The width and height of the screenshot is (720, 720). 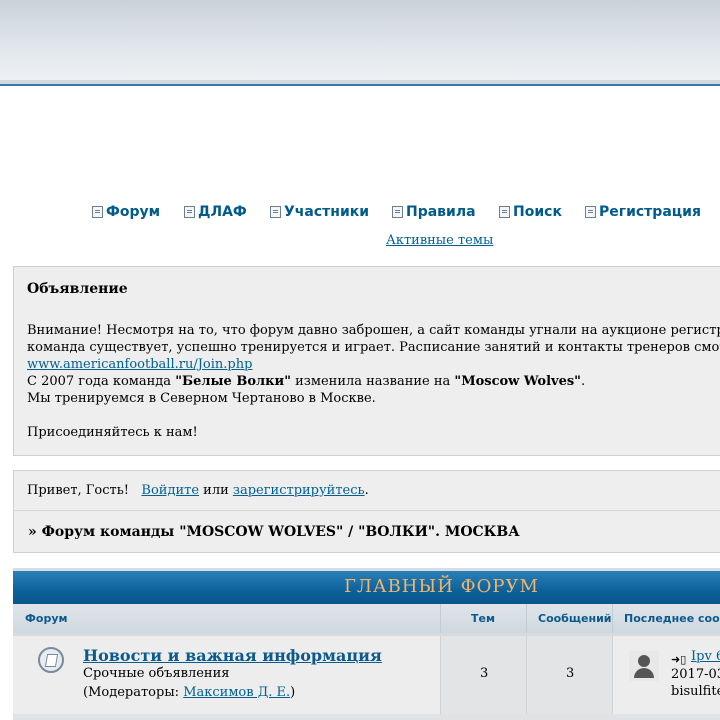 I want to click on active-topics-link: Активные темы, so click(x=439, y=240).